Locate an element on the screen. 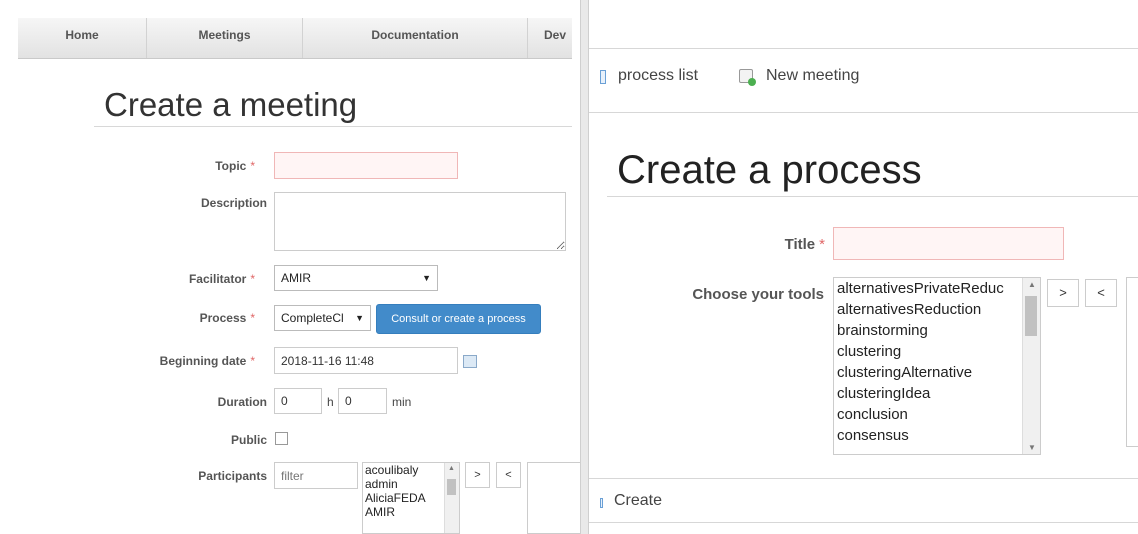  remove-tool-button: < is located at coordinates (1101, 293).